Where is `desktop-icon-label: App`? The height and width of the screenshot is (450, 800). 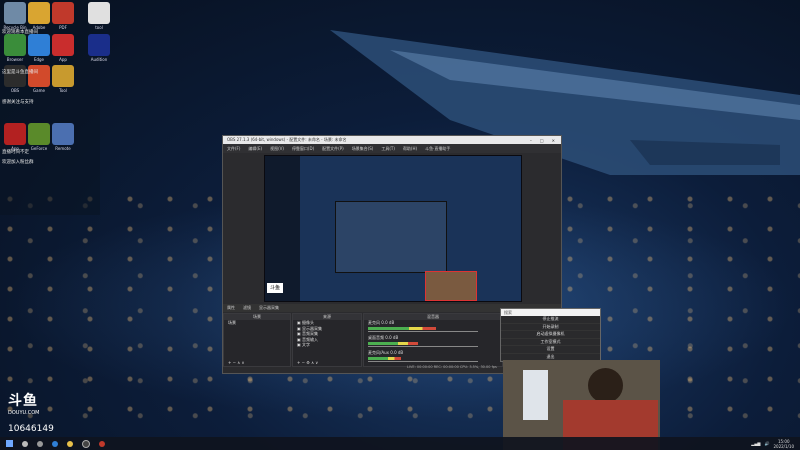
desktop-icon-label: App is located at coordinates (63, 59).